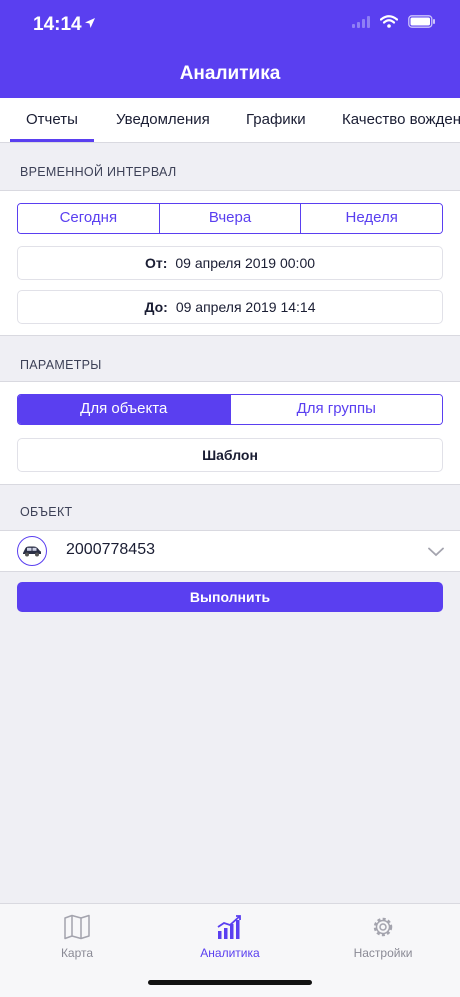  Describe the element at coordinates (230, 927) in the screenshot. I see `analytics-icon` at that location.